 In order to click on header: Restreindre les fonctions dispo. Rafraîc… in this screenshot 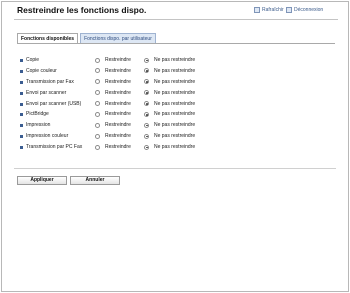, I will do `click(175, 10)`.